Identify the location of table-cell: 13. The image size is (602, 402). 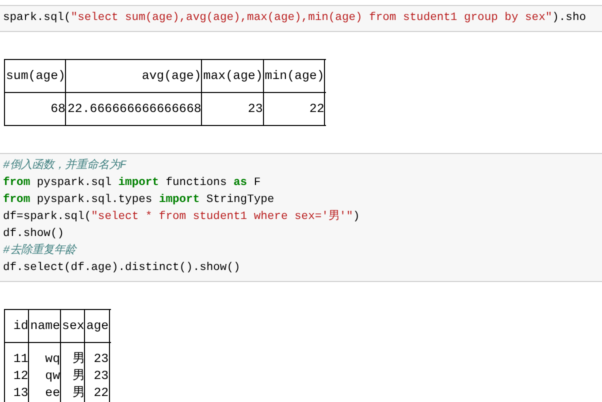
(17, 393).